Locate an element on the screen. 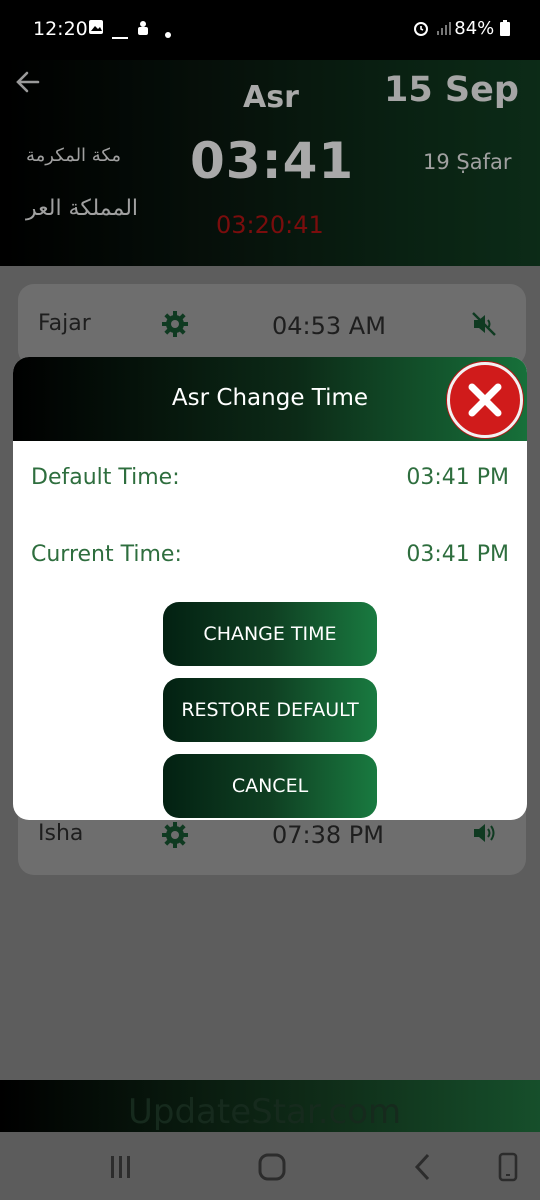  recent-apps-icon is located at coordinates (121, 1167).